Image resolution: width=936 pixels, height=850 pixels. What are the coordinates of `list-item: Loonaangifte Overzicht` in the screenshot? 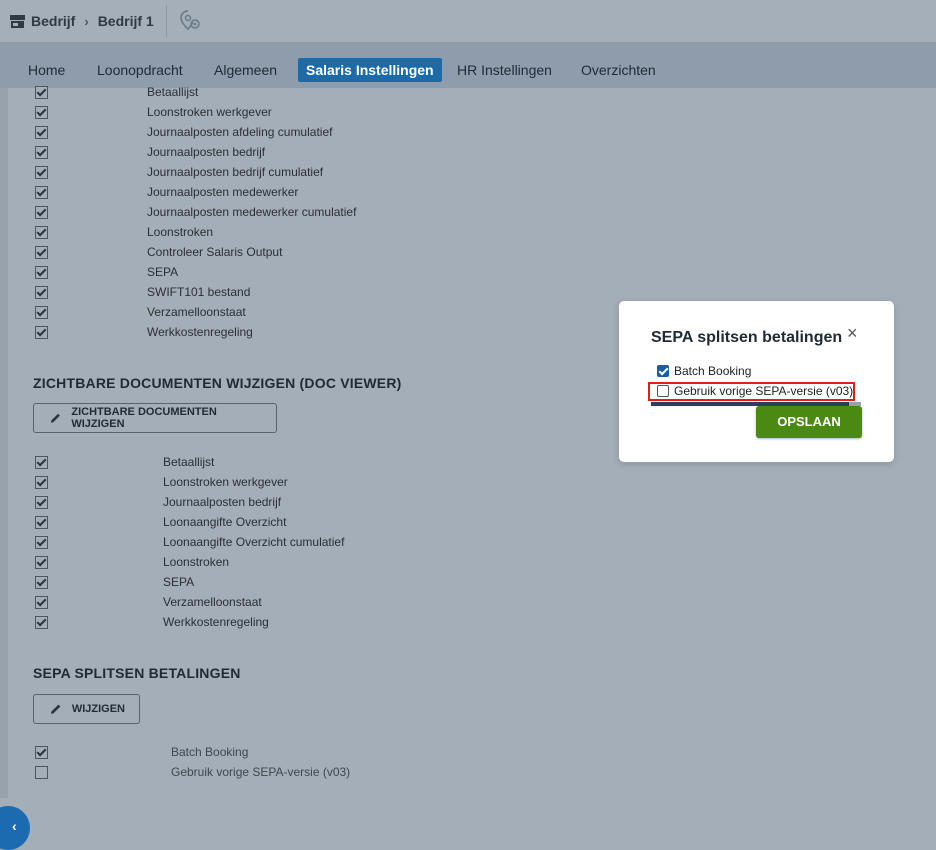 It's located at (308, 524).